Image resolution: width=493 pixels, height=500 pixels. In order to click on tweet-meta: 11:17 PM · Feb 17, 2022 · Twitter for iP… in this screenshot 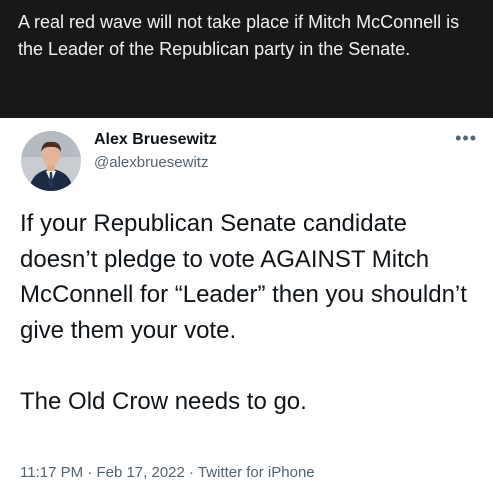, I will do `click(167, 472)`.